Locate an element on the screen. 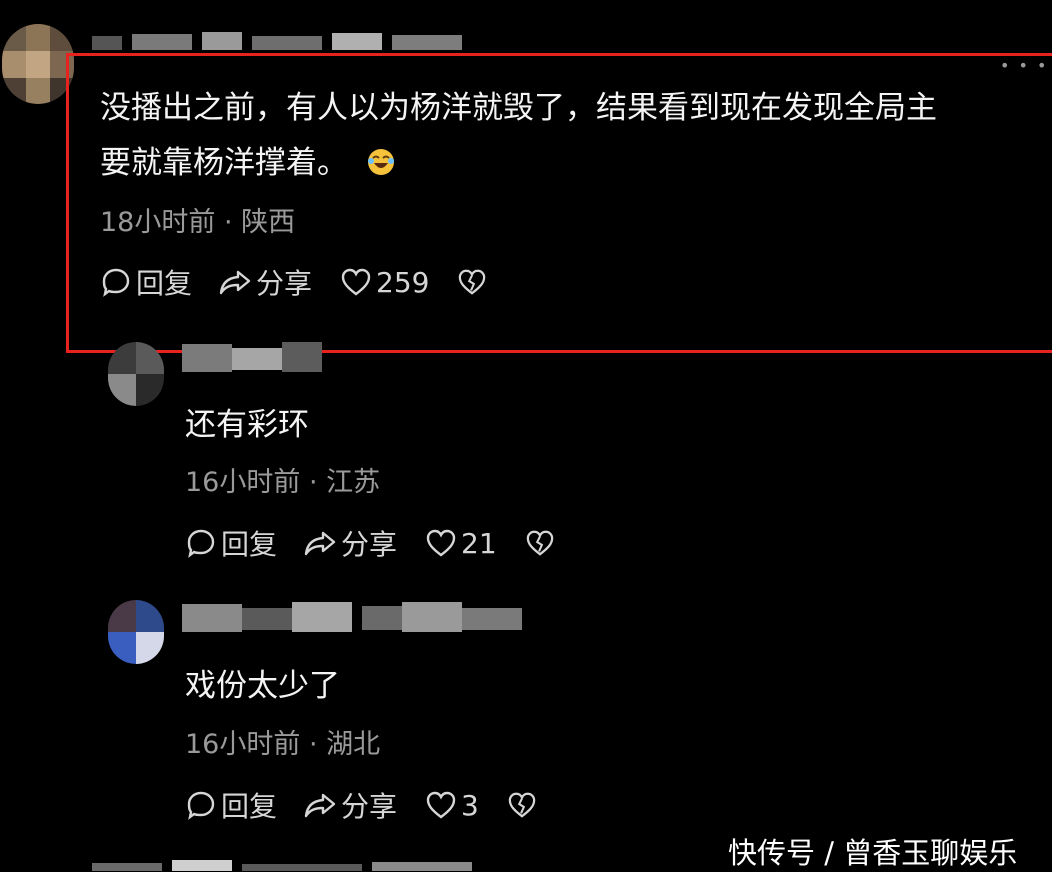 The width and height of the screenshot is (1052, 872). like-button: 21 is located at coordinates (461, 543).